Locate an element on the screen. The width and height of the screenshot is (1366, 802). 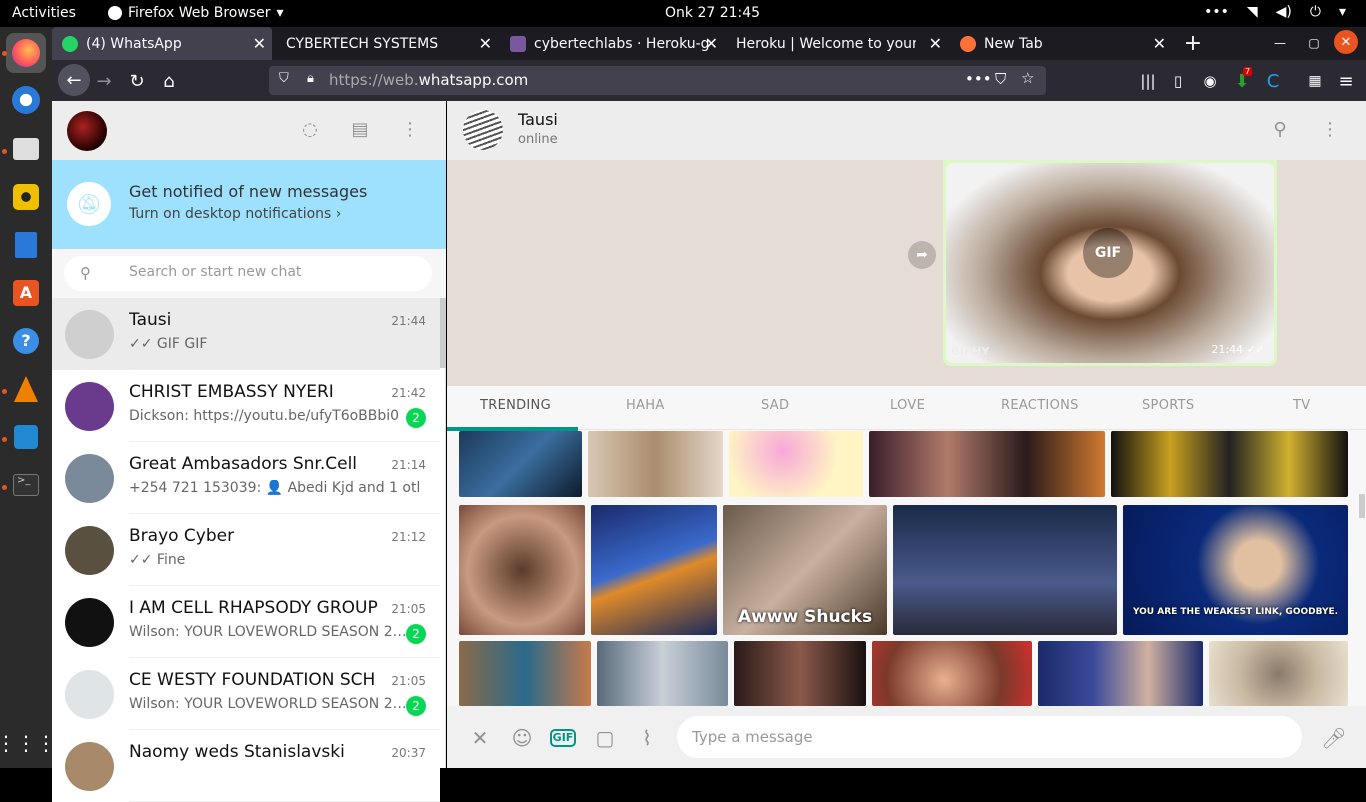
sticker-icon: ▢ is located at coordinates (605, 738).